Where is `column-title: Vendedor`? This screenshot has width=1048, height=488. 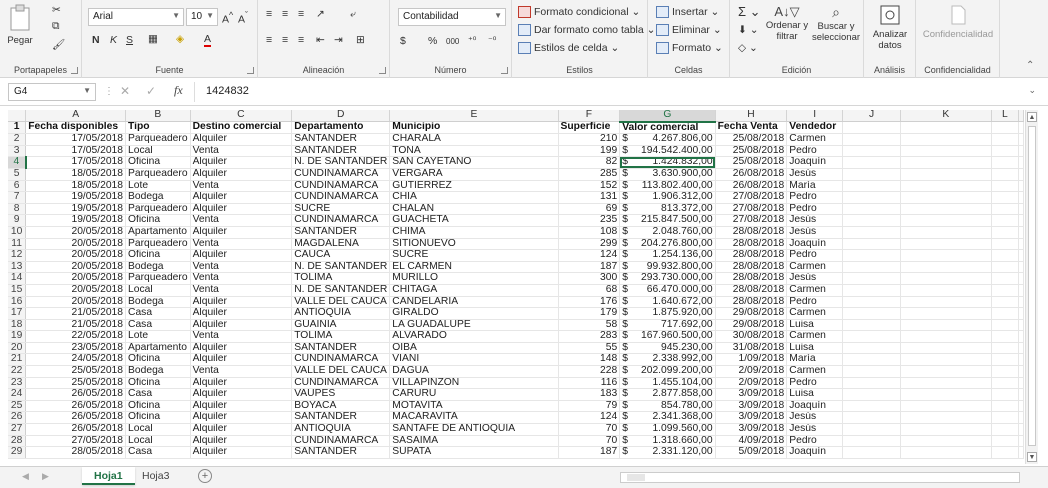 column-title: Vendedor is located at coordinates (815, 128).